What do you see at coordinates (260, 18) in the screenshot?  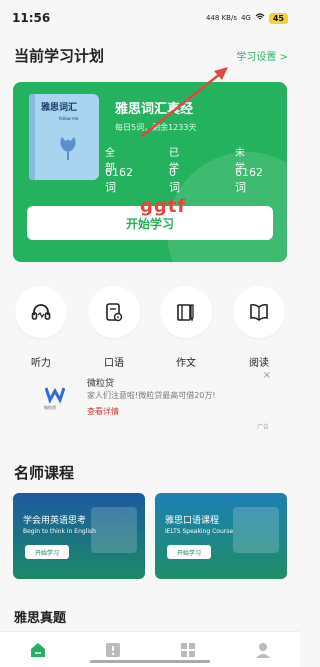 I see `wifi-icon` at bounding box center [260, 18].